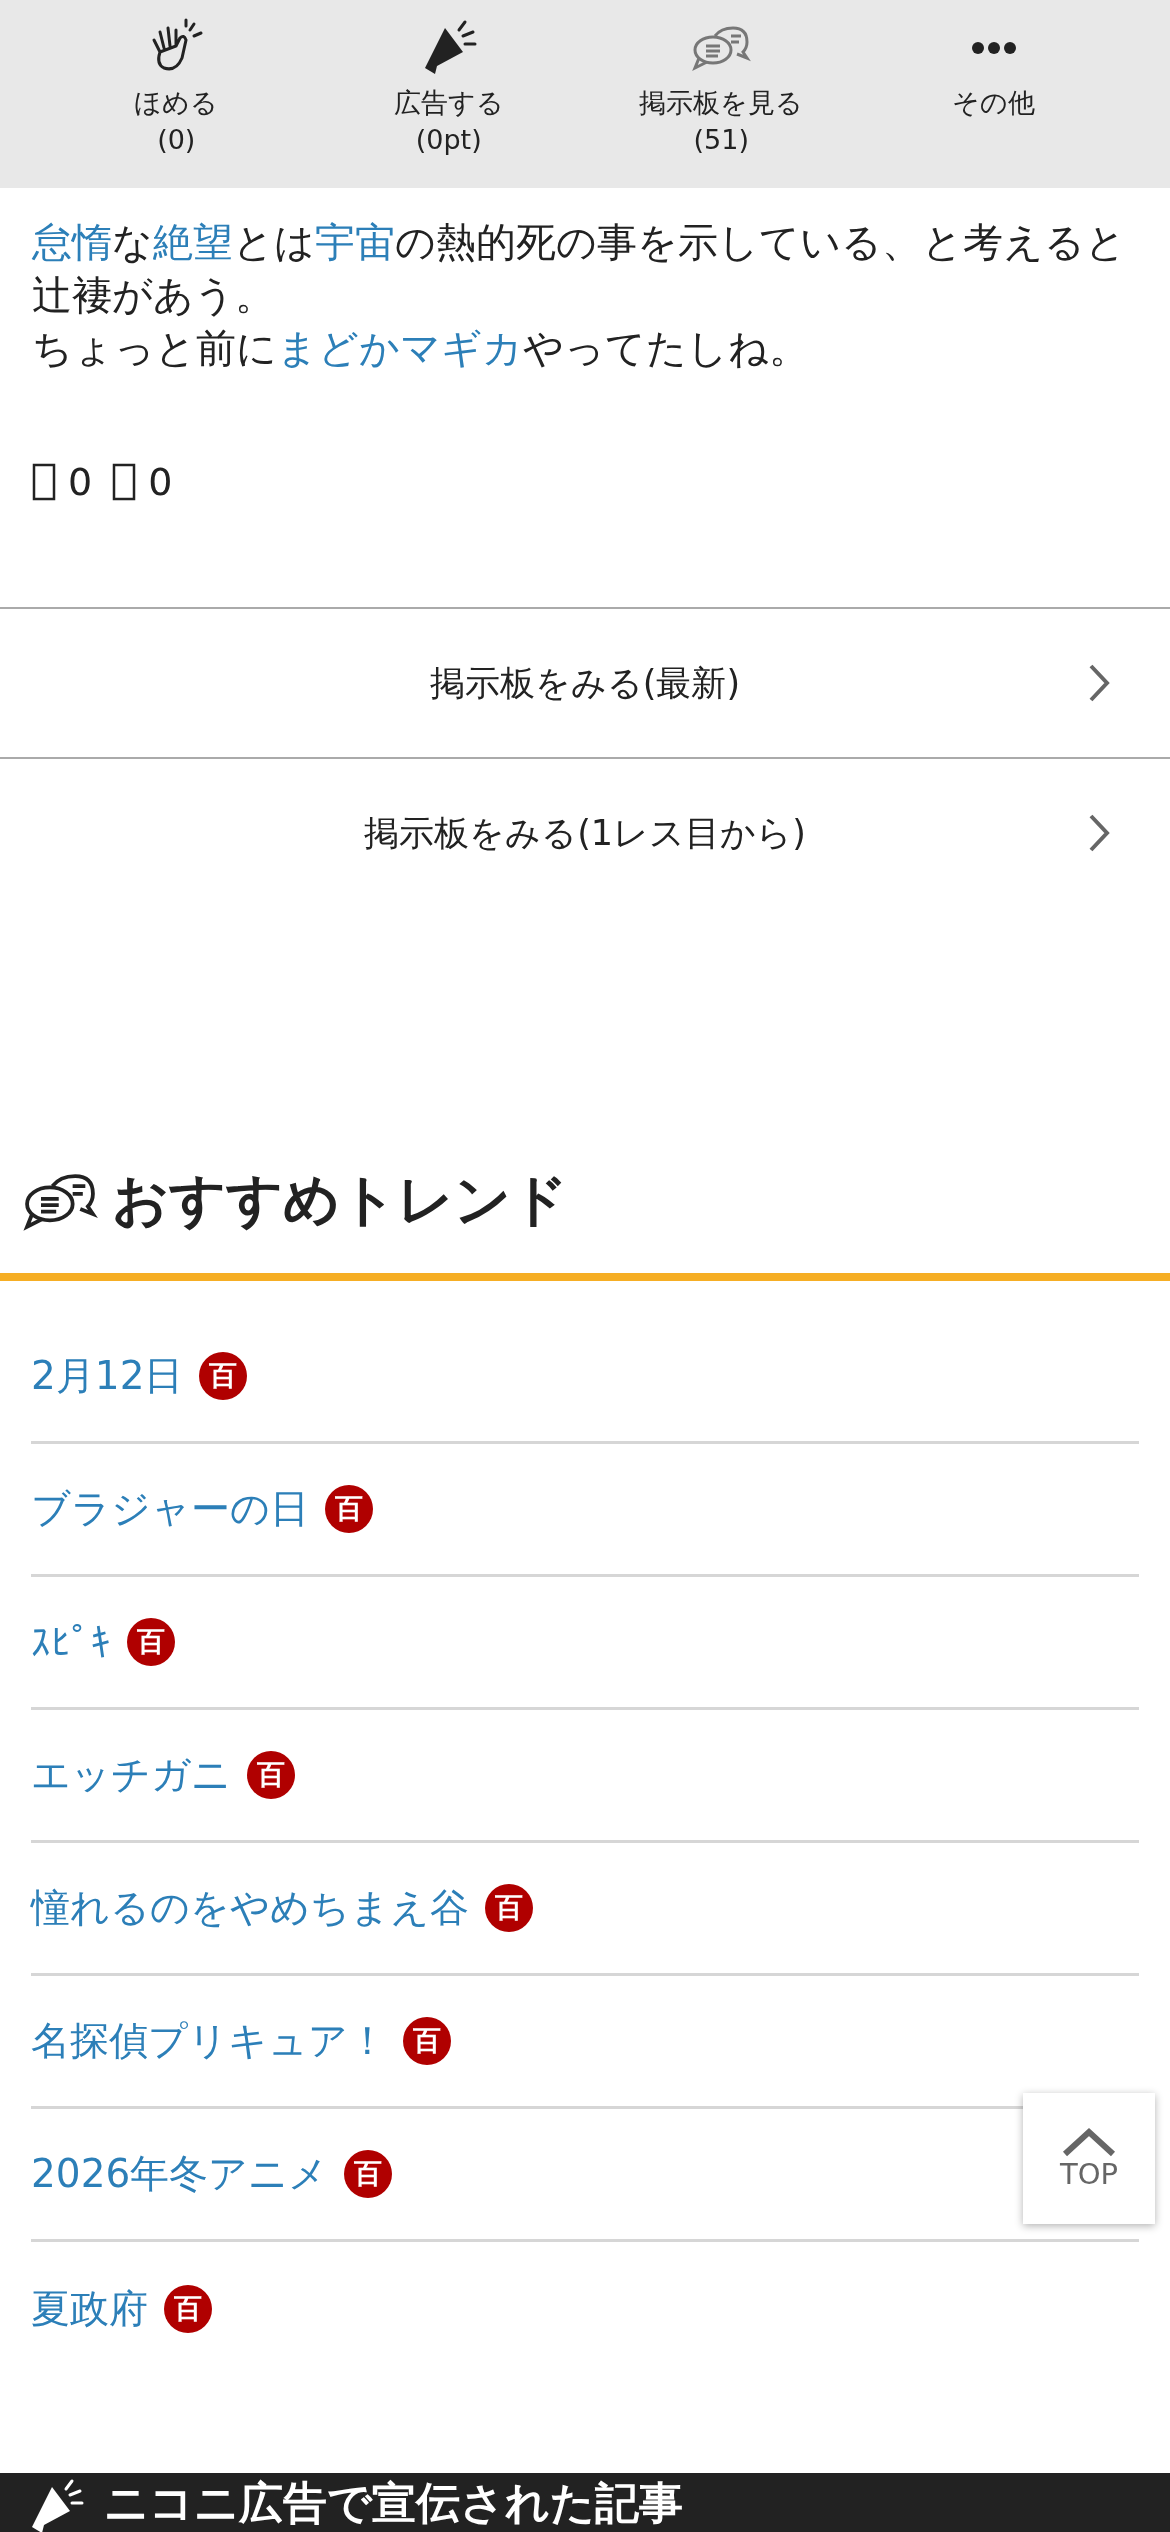 This screenshot has height=2532, width=1170. What do you see at coordinates (176, 140) in the screenshot?
I see `toolbar-count: (0)` at bounding box center [176, 140].